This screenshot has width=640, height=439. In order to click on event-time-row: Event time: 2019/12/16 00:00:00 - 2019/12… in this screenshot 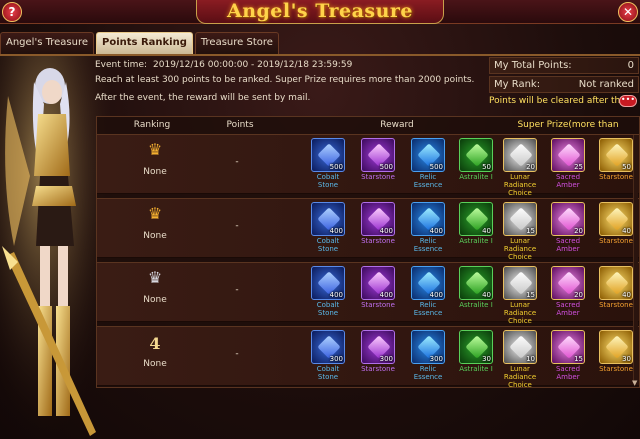, I will do `click(290, 65)`.